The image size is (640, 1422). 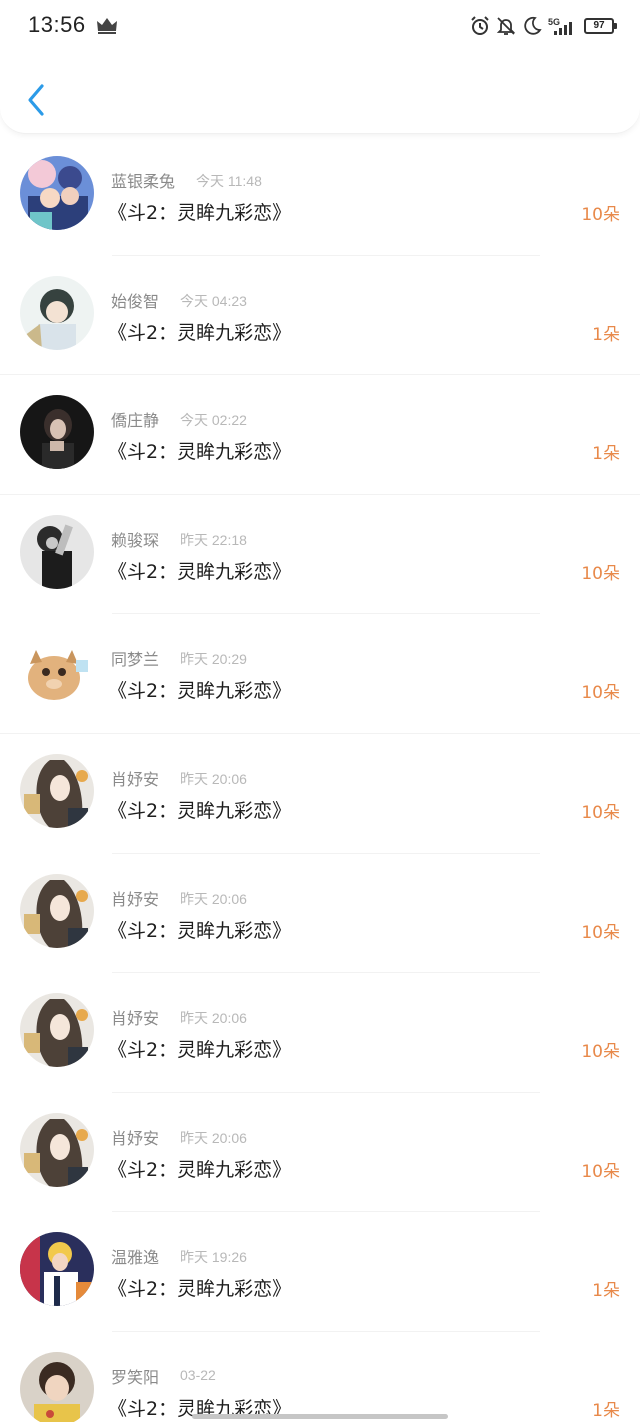 I want to click on battery-level: 97, so click(x=599, y=25).